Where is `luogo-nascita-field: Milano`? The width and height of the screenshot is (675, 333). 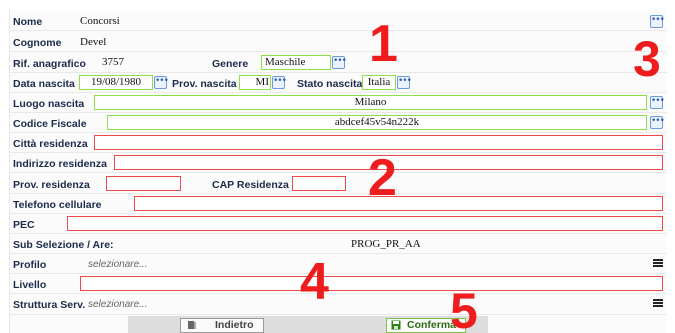 luogo-nascita-field: Milano is located at coordinates (370, 102).